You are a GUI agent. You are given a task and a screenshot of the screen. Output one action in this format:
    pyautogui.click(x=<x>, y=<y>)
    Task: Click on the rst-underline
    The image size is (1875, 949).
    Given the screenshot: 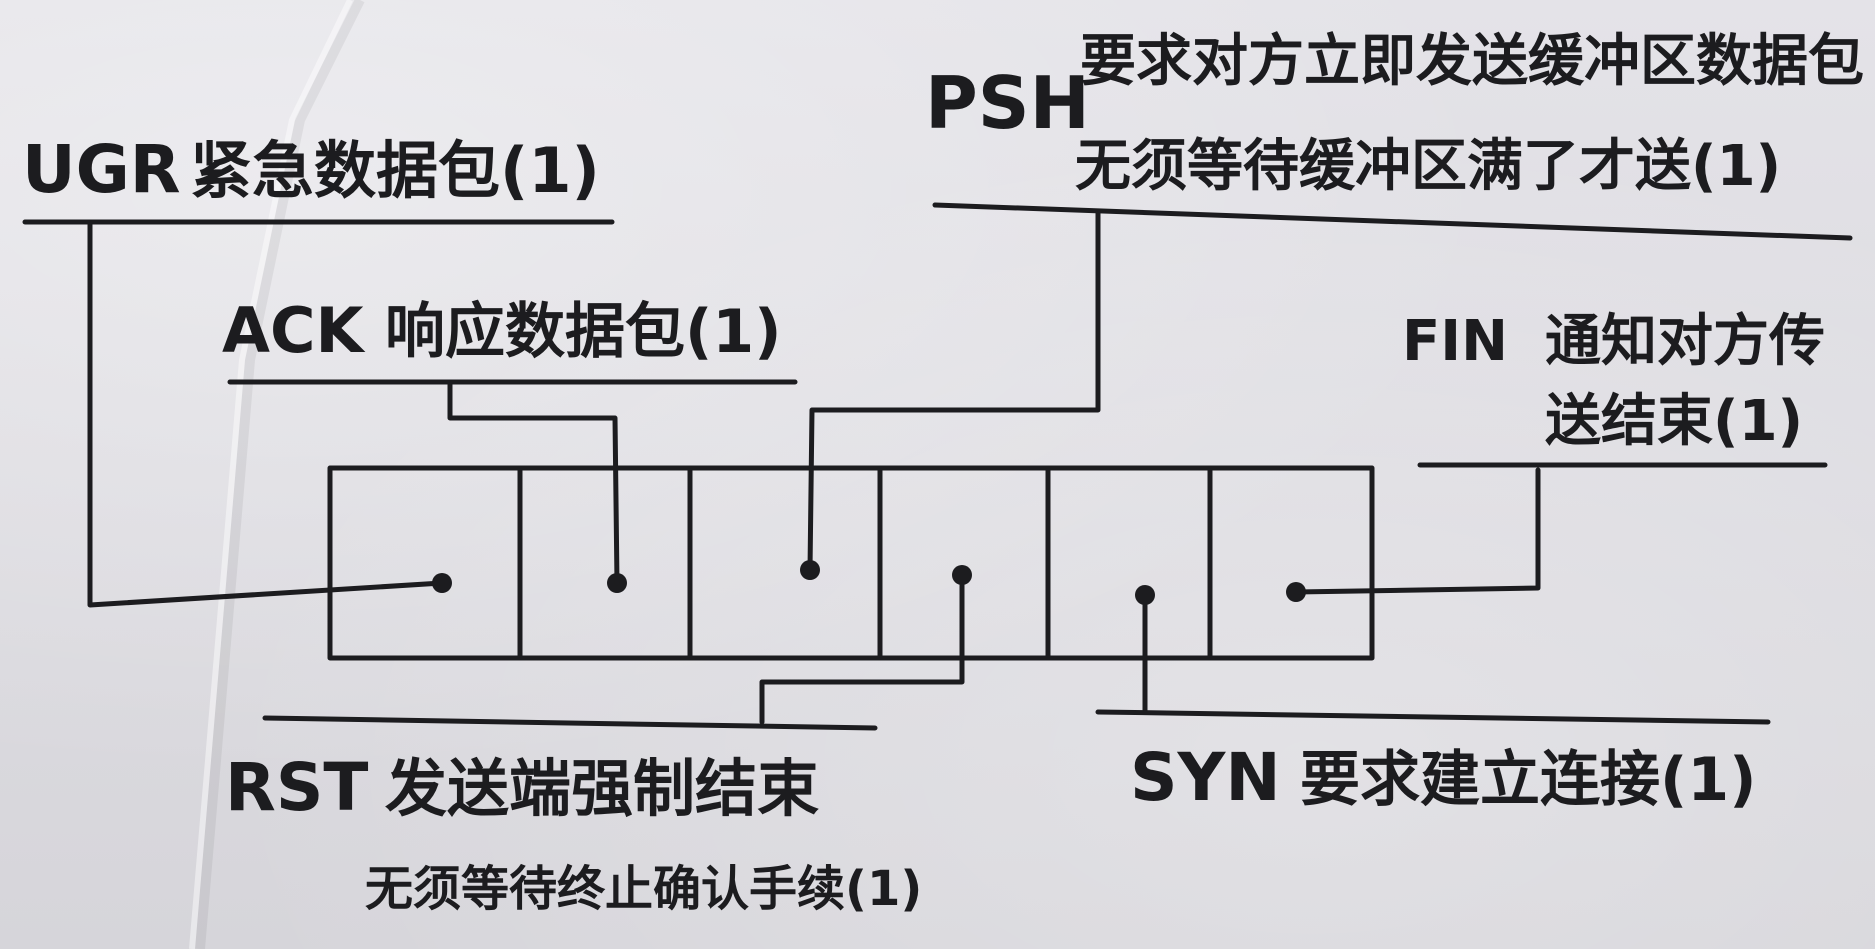 What is the action you would take?
    pyautogui.click(x=570, y=723)
    